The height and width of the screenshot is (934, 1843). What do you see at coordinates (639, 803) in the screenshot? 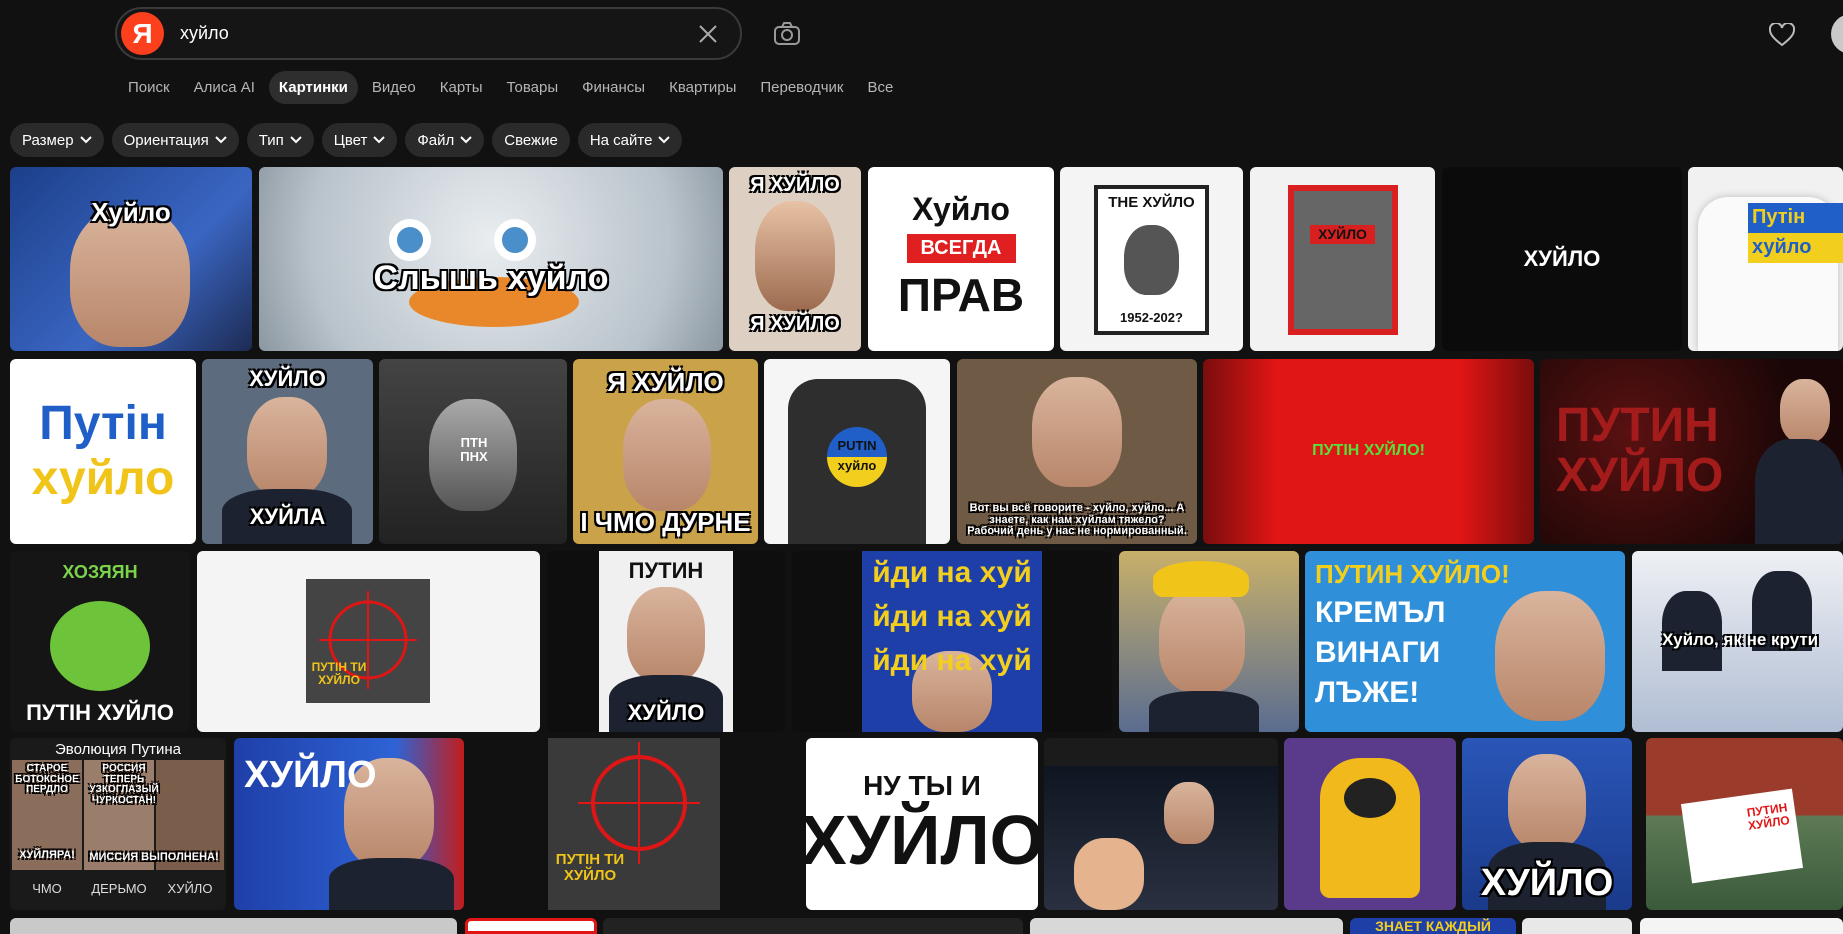
I see `crosshair-icon` at bounding box center [639, 803].